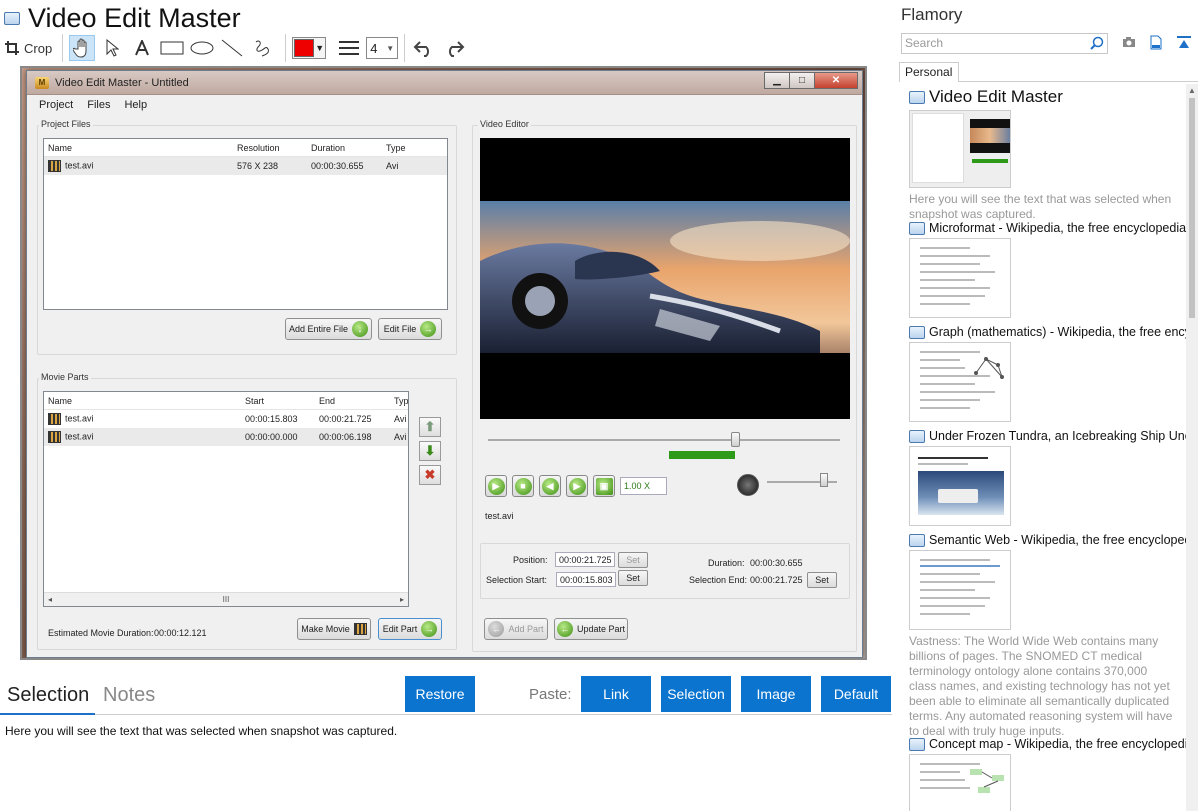 This screenshot has width=1198, height=811. I want to click on hand-tool-button, so click(82, 48).